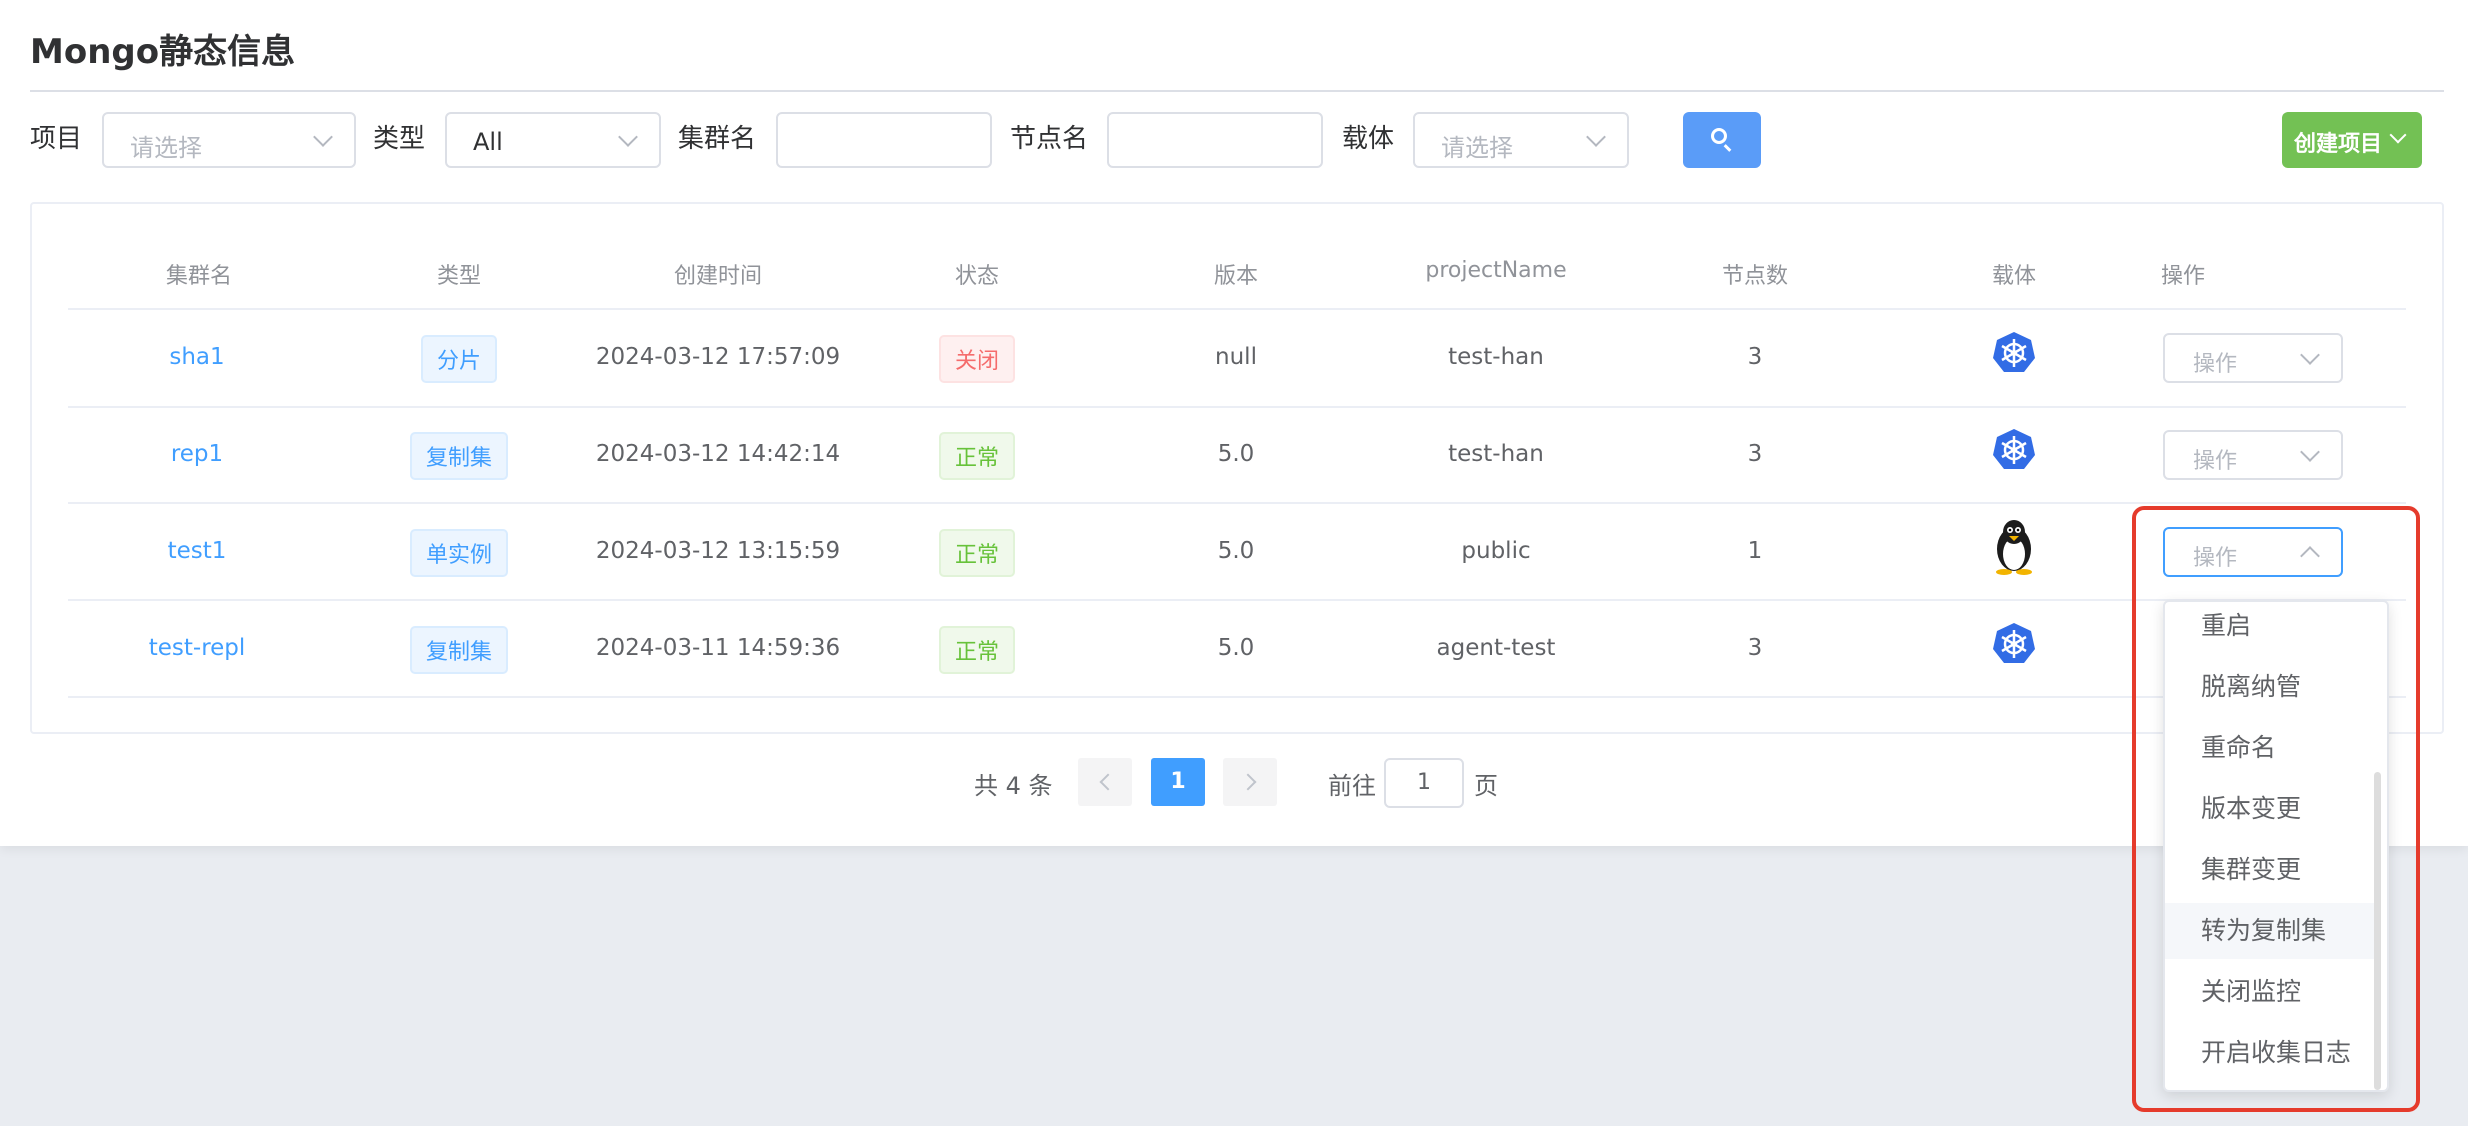  Describe the element at coordinates (196, 357) in the screenshot. I see `cluster-name-link: sha1` at that location.